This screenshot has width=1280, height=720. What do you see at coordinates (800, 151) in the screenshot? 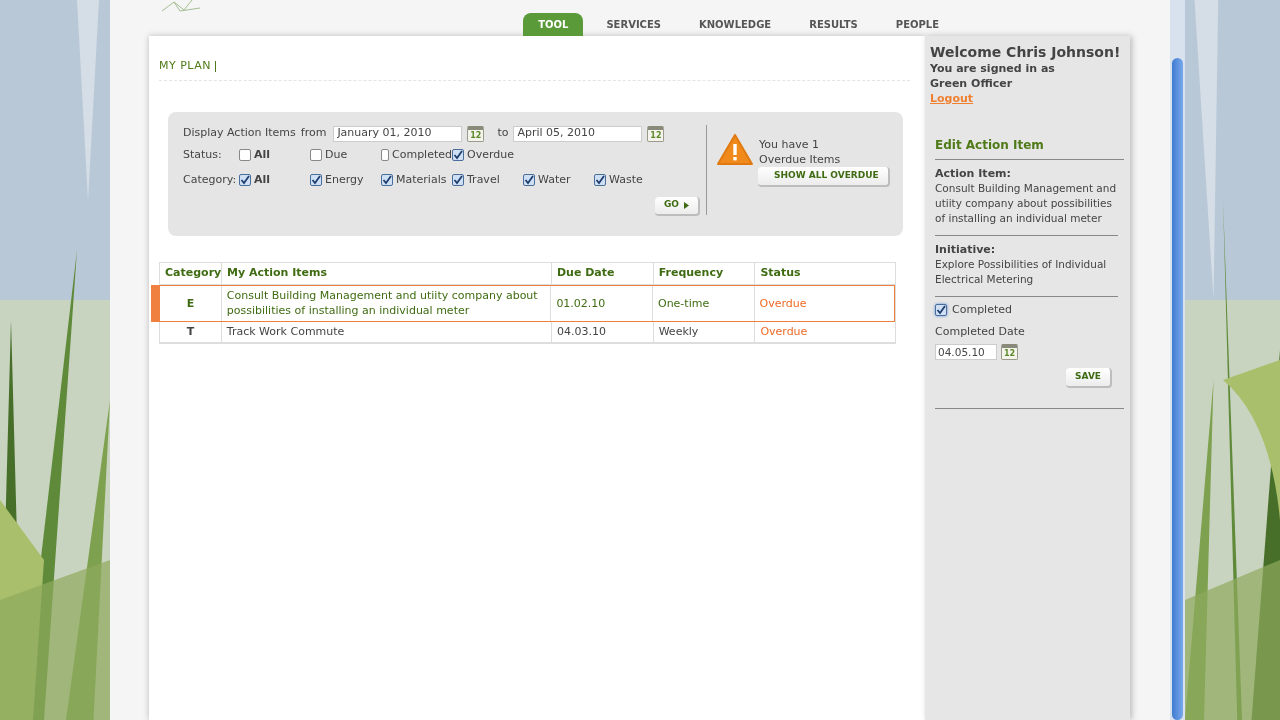
I see `alert-message: You have 1 Overdue Items` at bounding box center [800, 151].